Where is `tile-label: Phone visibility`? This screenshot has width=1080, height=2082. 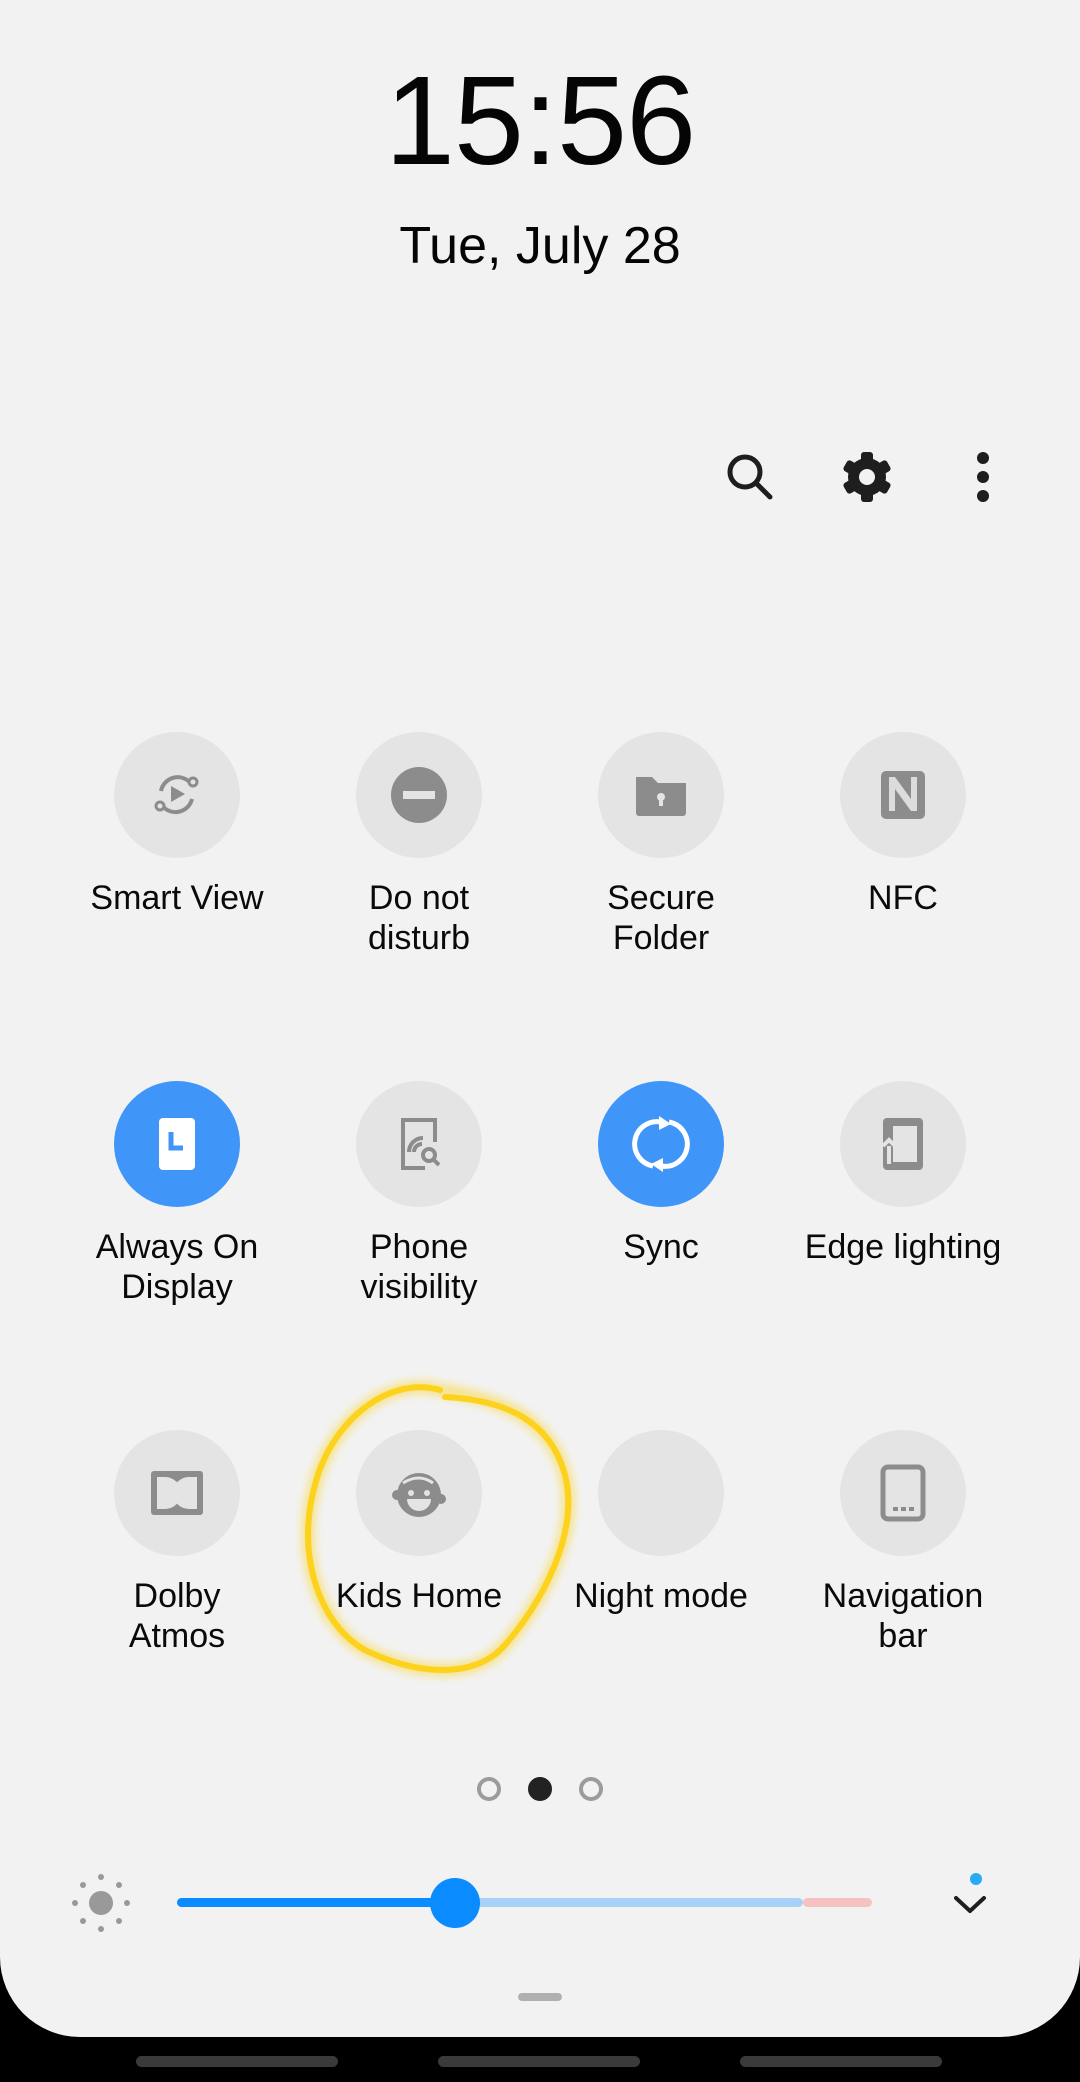
tile-label: Phone visibility is located at coordinates (419, 1267).